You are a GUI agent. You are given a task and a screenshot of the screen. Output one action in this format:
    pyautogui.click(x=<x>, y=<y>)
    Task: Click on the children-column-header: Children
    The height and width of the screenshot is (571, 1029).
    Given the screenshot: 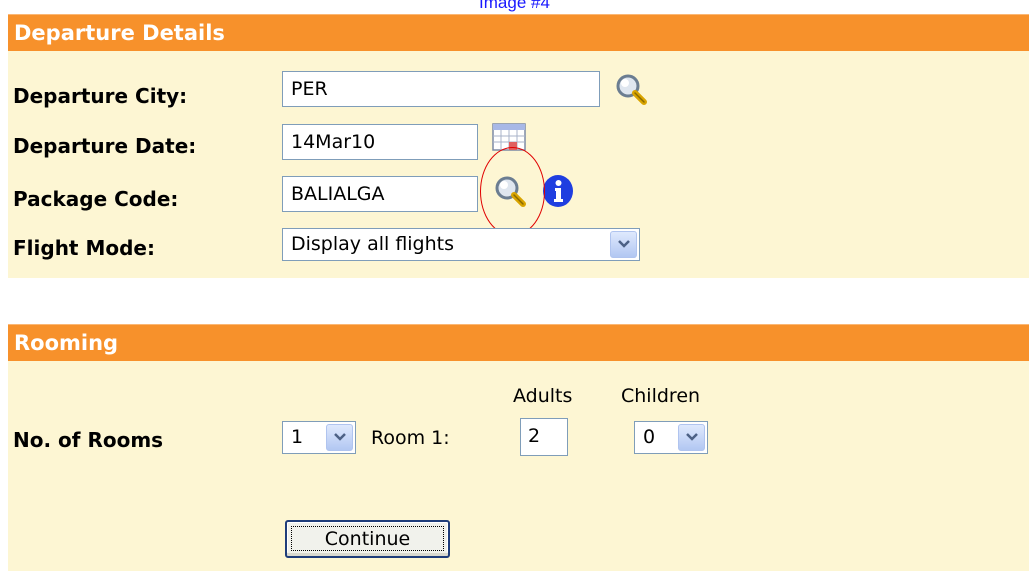 What is the action you would take?
    pyautogui.click(x=661, y=396)
    